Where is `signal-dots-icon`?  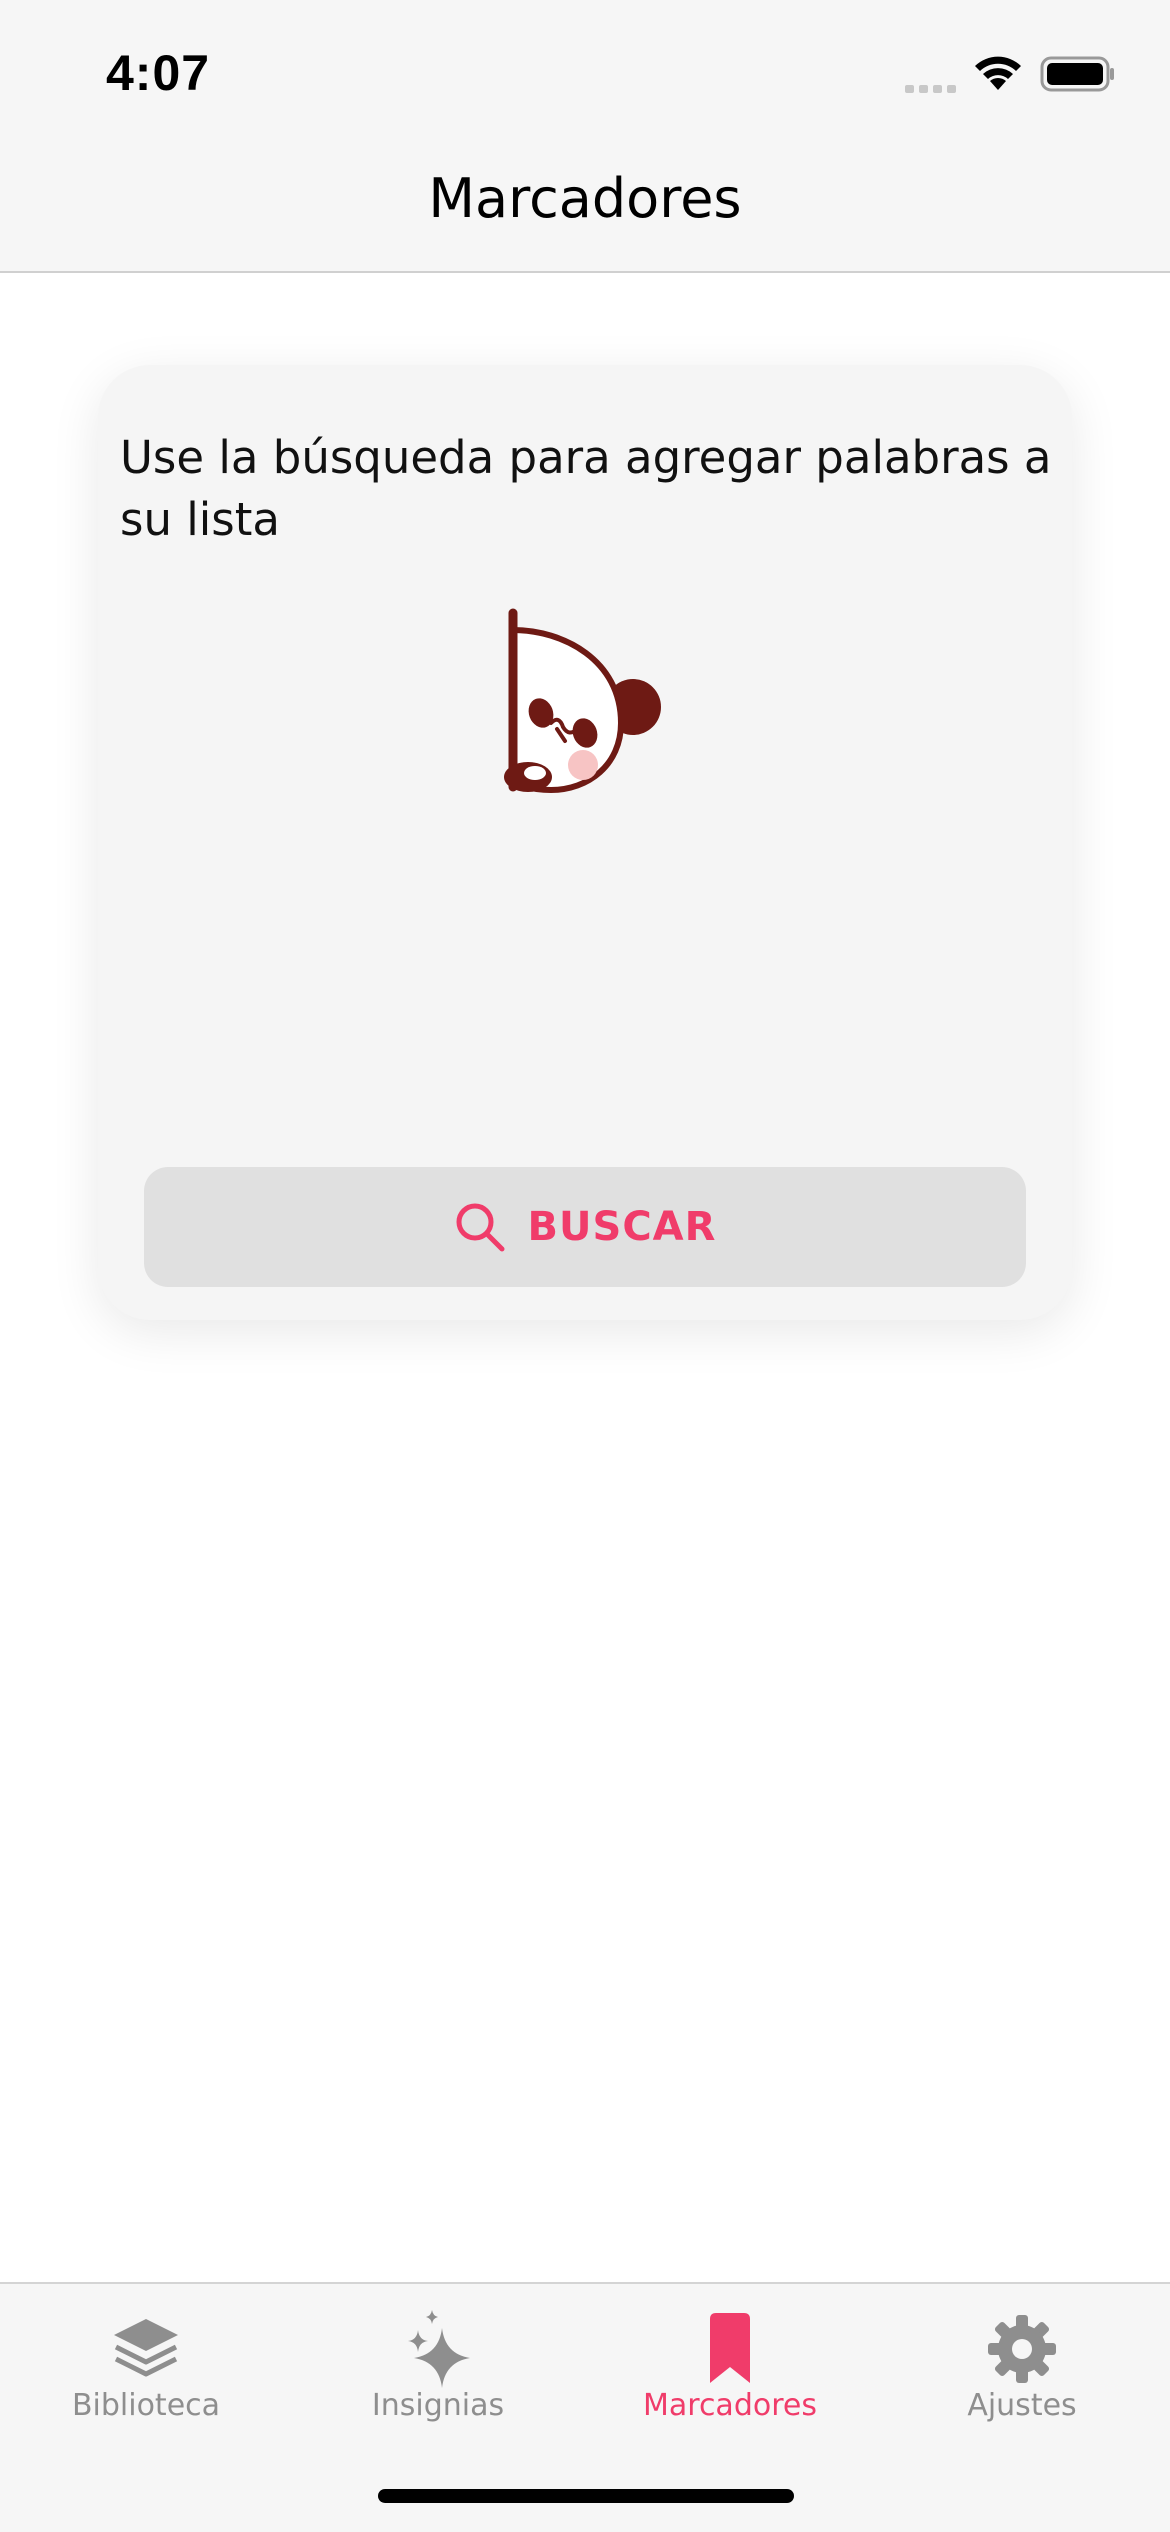
signal-dots-icon is located at coordinates (932, 89).